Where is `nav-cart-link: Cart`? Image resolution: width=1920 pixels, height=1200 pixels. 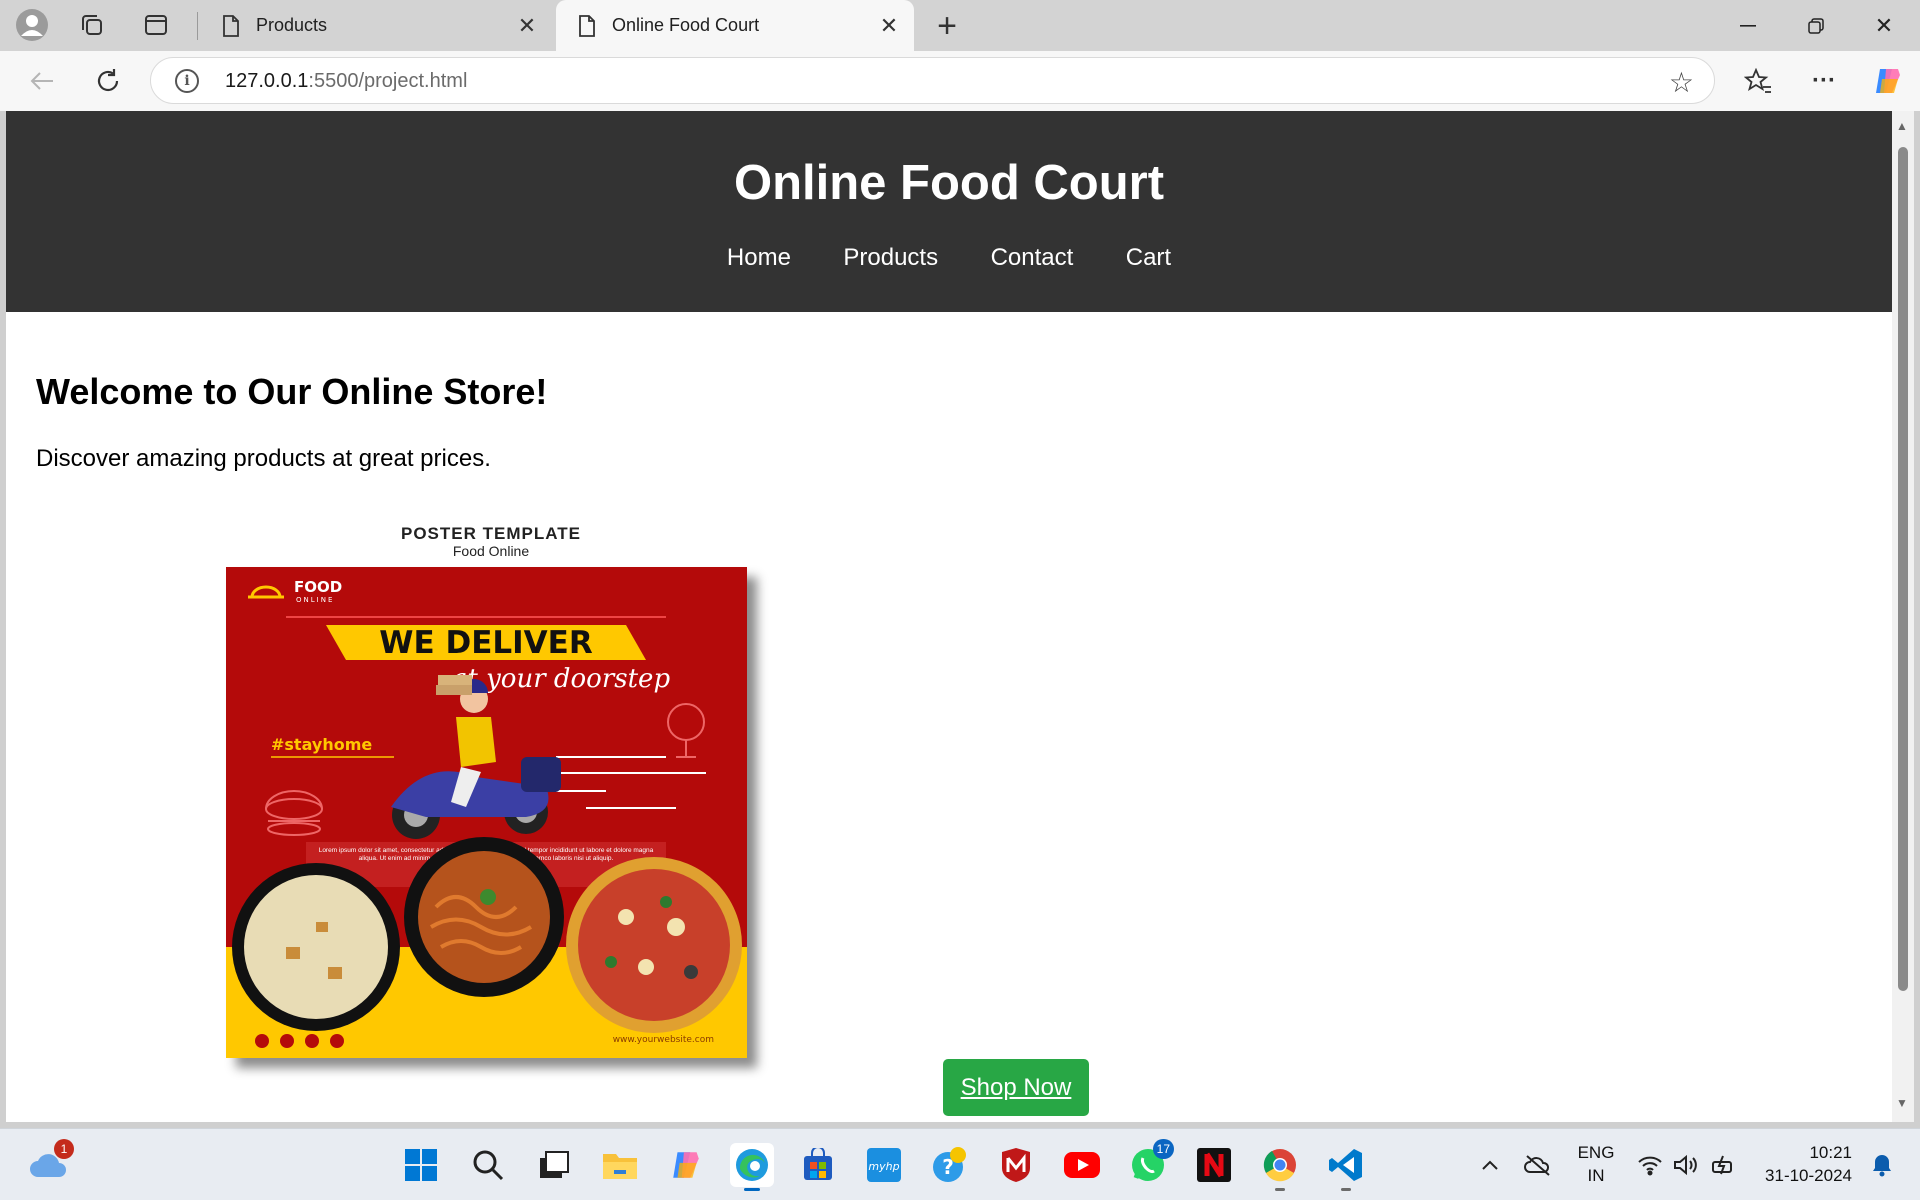
nav-cart-link: Cart is located at coordinates (1148, 257).